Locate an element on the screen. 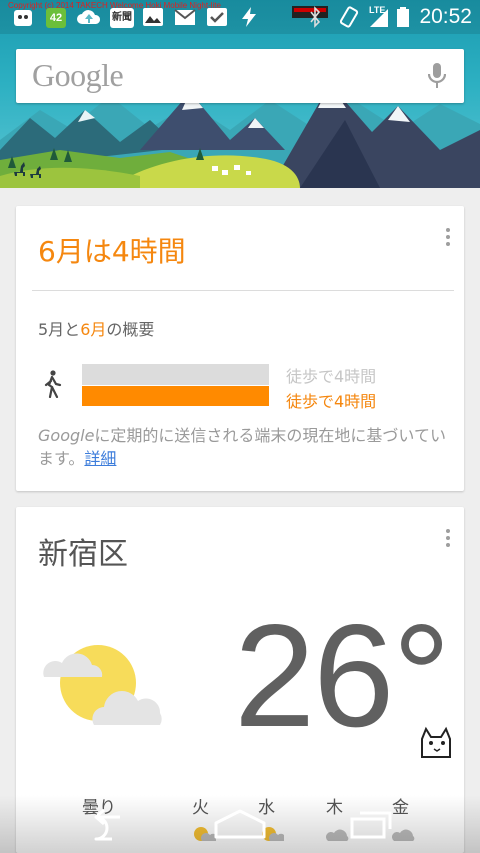 The width and height of the screenshot is (480, 853). weather-menu-icon is located at coordinates (448, 540).